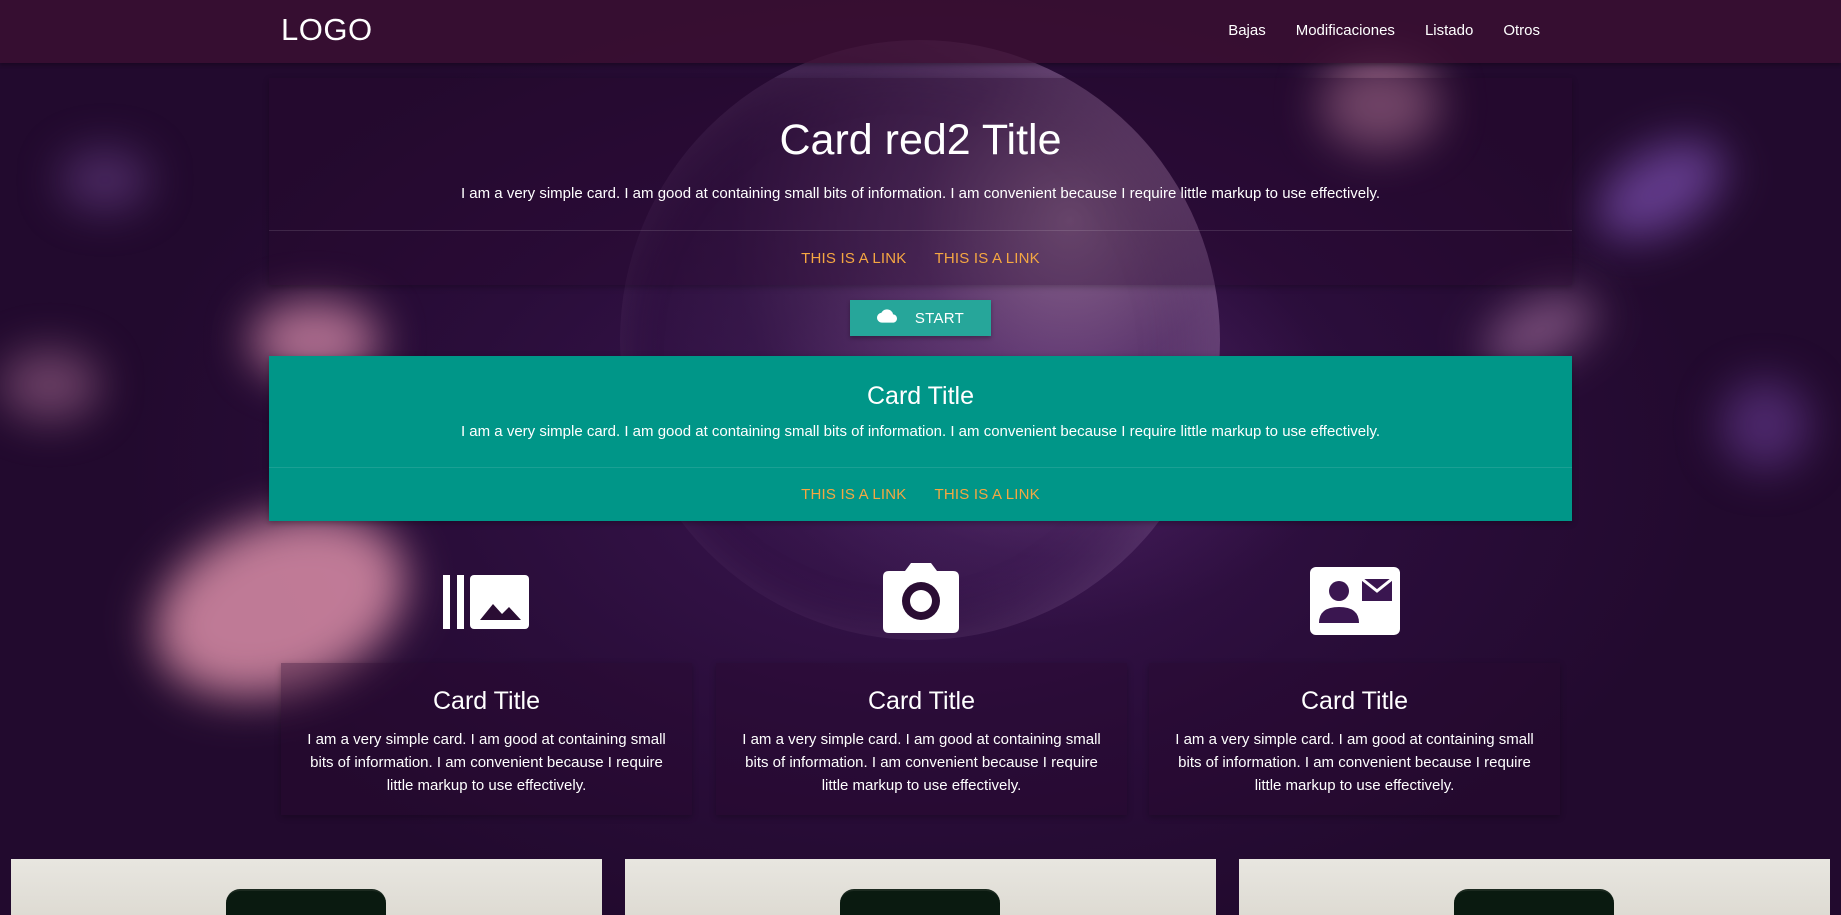  Describe the element at coordinates (327, 30) in the screenshot. I see `logo-link: LOGO` at that location.